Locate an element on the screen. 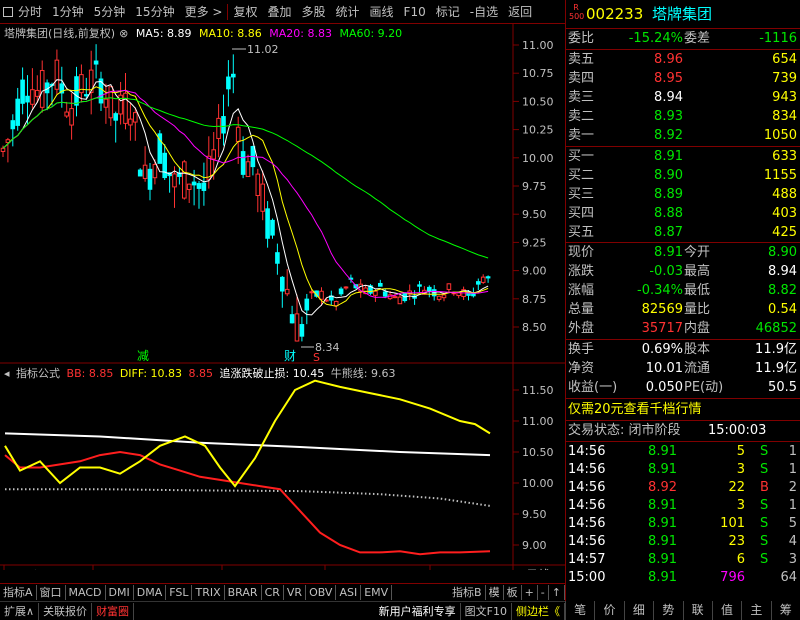  fin-row: 收益(一) 0.050 PE(动) 50.5 is located at coordinates (683, 388).